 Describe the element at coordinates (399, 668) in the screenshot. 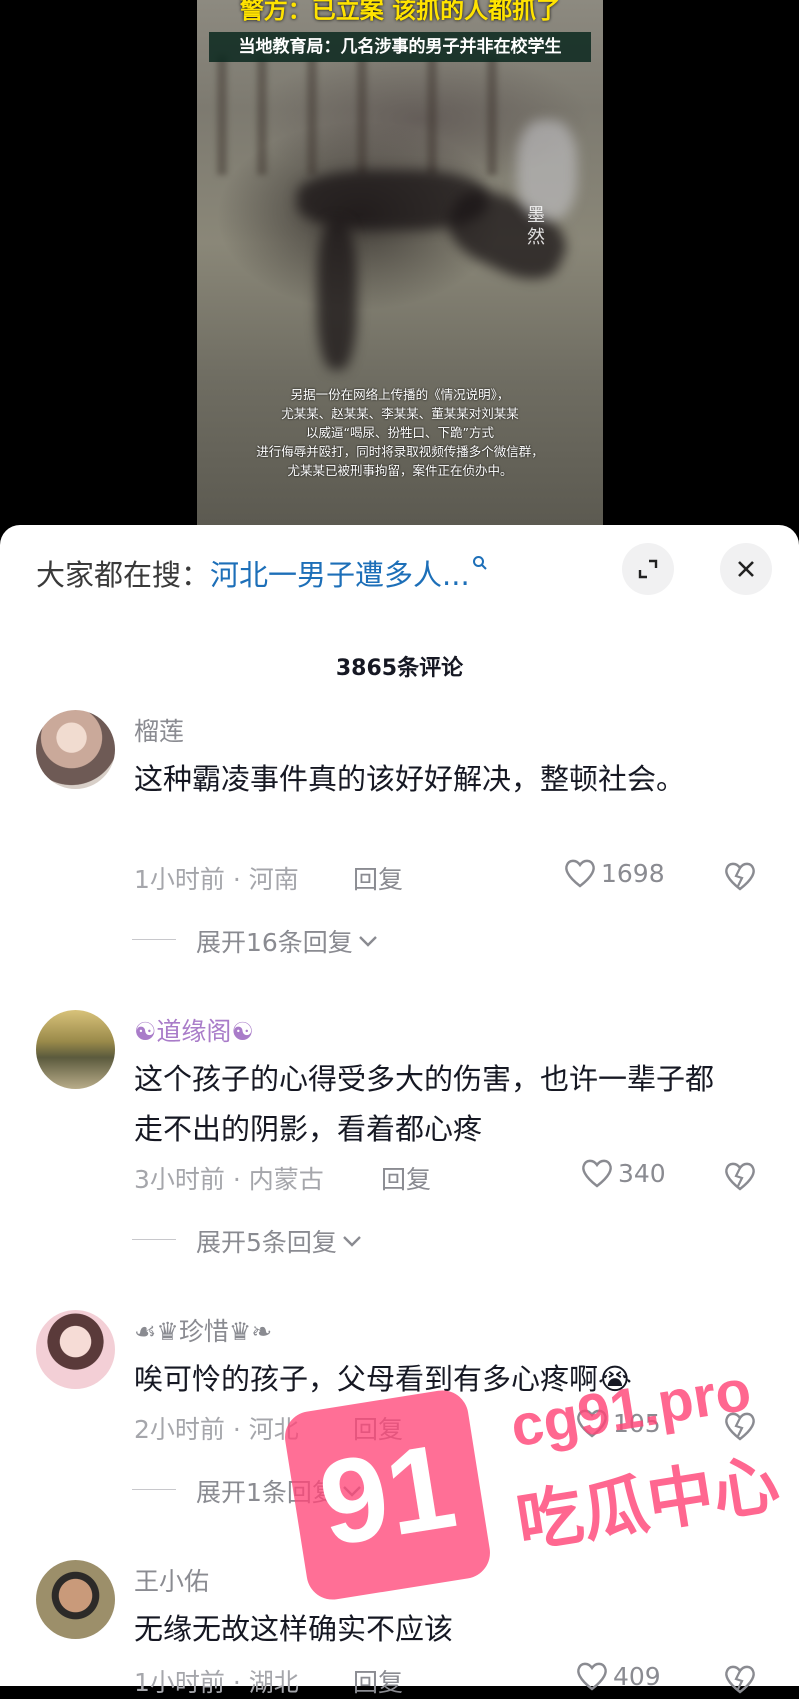

I see `comment-count: 3865条评论` at that location.